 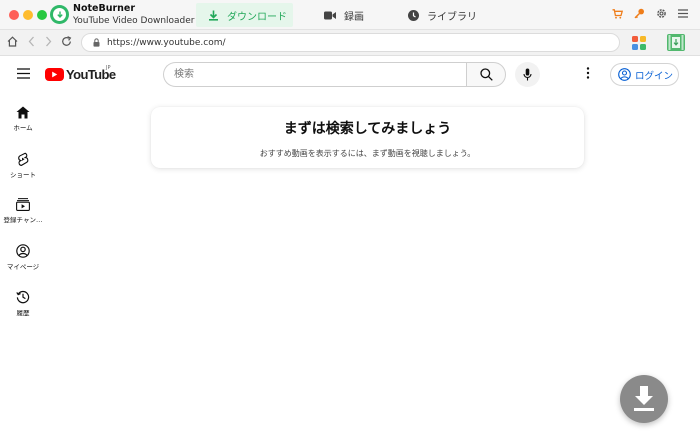 I want to click on download-fab-button, so click(x=644, y=399).